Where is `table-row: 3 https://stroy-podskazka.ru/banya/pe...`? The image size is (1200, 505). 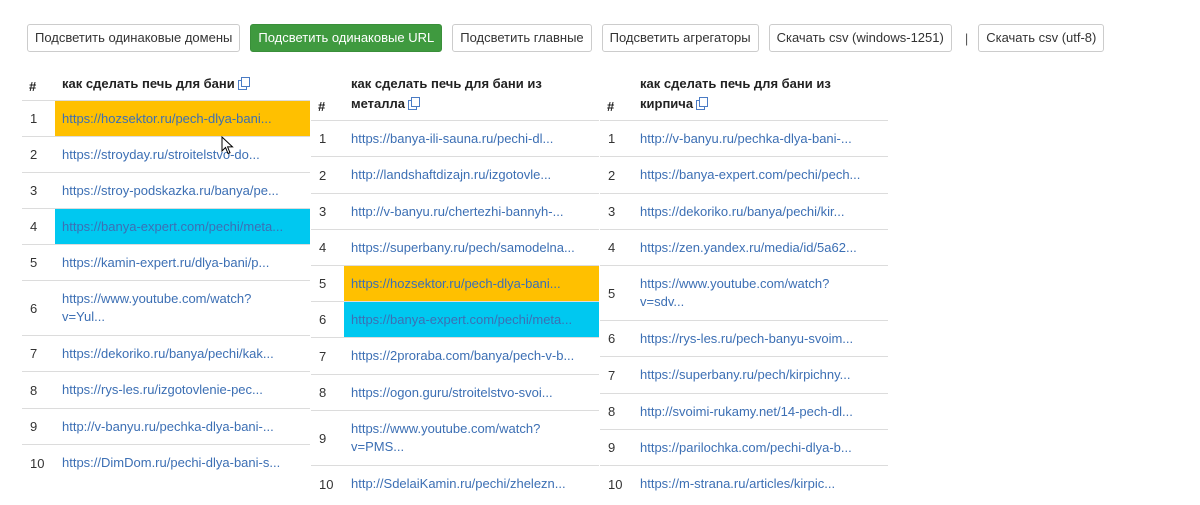 table-row: 3 https://stroy-podskazka.ru/banya/pe... is located at coordinates (166, 191).